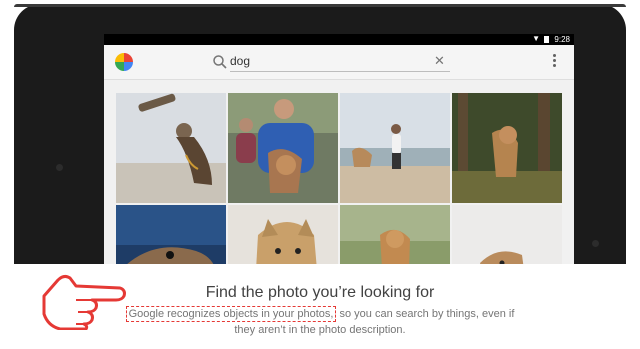 Image resolution: width=640 pixels, height=349 pixels. Describe the element at coordinates (562, 39) in the screenshot. I see `status-time: 9:28` at that location.